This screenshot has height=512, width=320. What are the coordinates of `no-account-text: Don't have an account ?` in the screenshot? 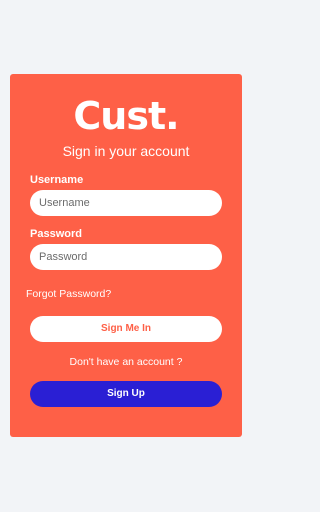 It's located at (126, 362).